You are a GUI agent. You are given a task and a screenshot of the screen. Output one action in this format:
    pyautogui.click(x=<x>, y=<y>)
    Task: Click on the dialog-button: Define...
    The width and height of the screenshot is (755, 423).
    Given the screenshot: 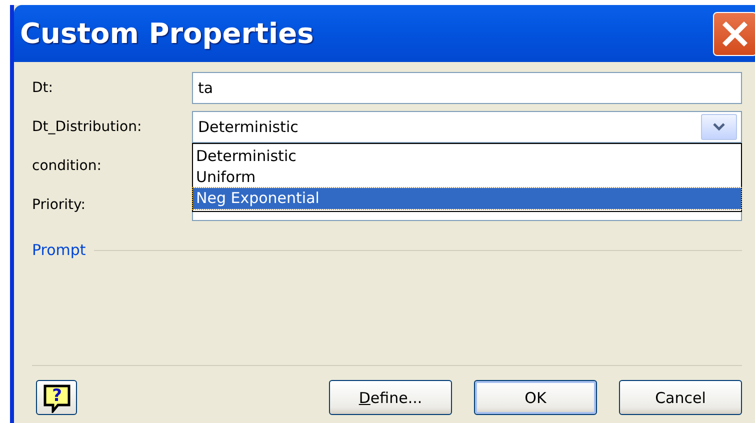 What is the action you would take?
    pyautogui.click(x=390, y=397)
    